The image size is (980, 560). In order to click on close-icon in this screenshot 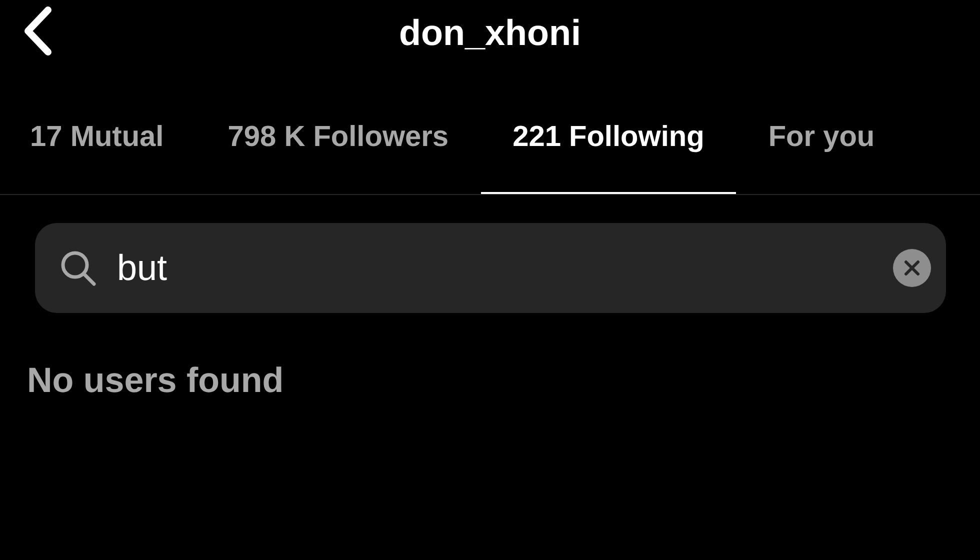, I will do `click(912, 268)`.